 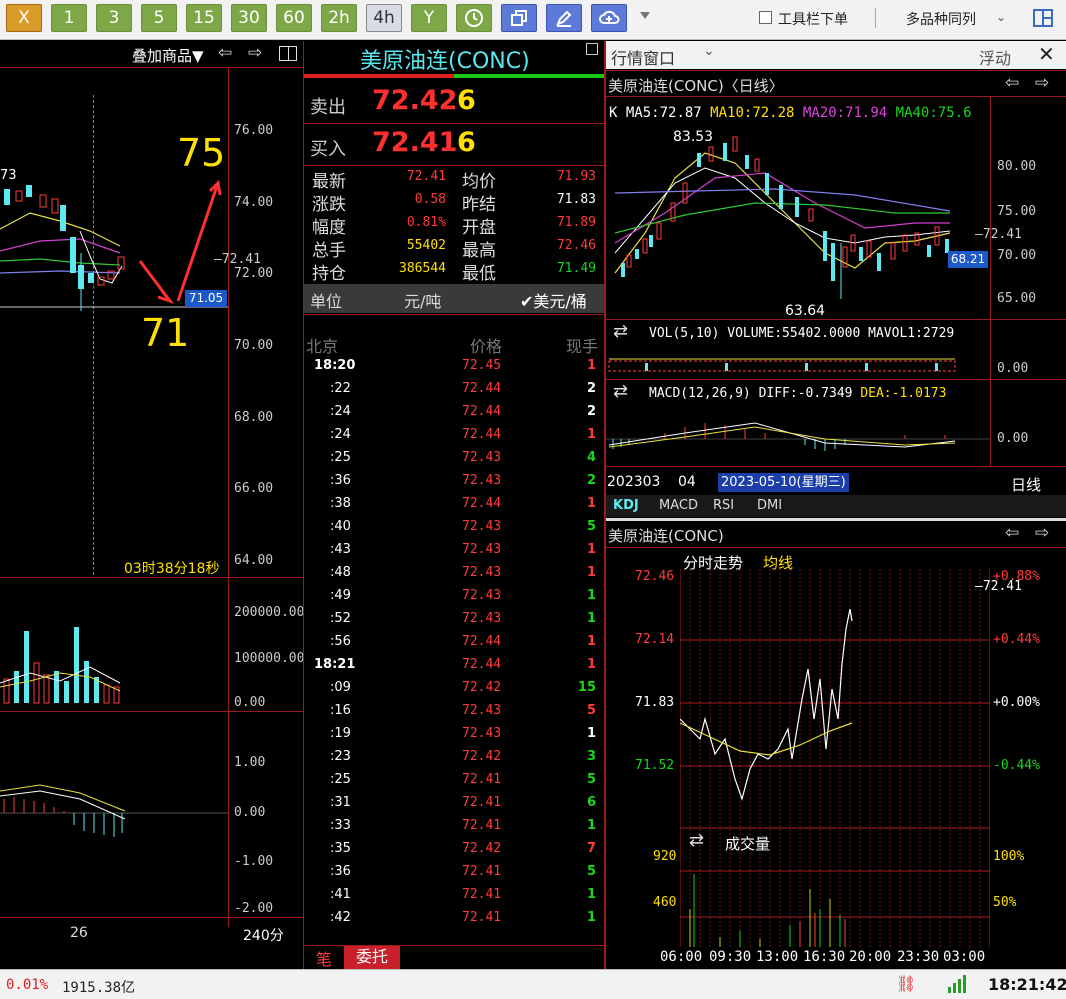 I want to click on multi-variety-dropdown: 多品种同列, so click(x=941, y=19).